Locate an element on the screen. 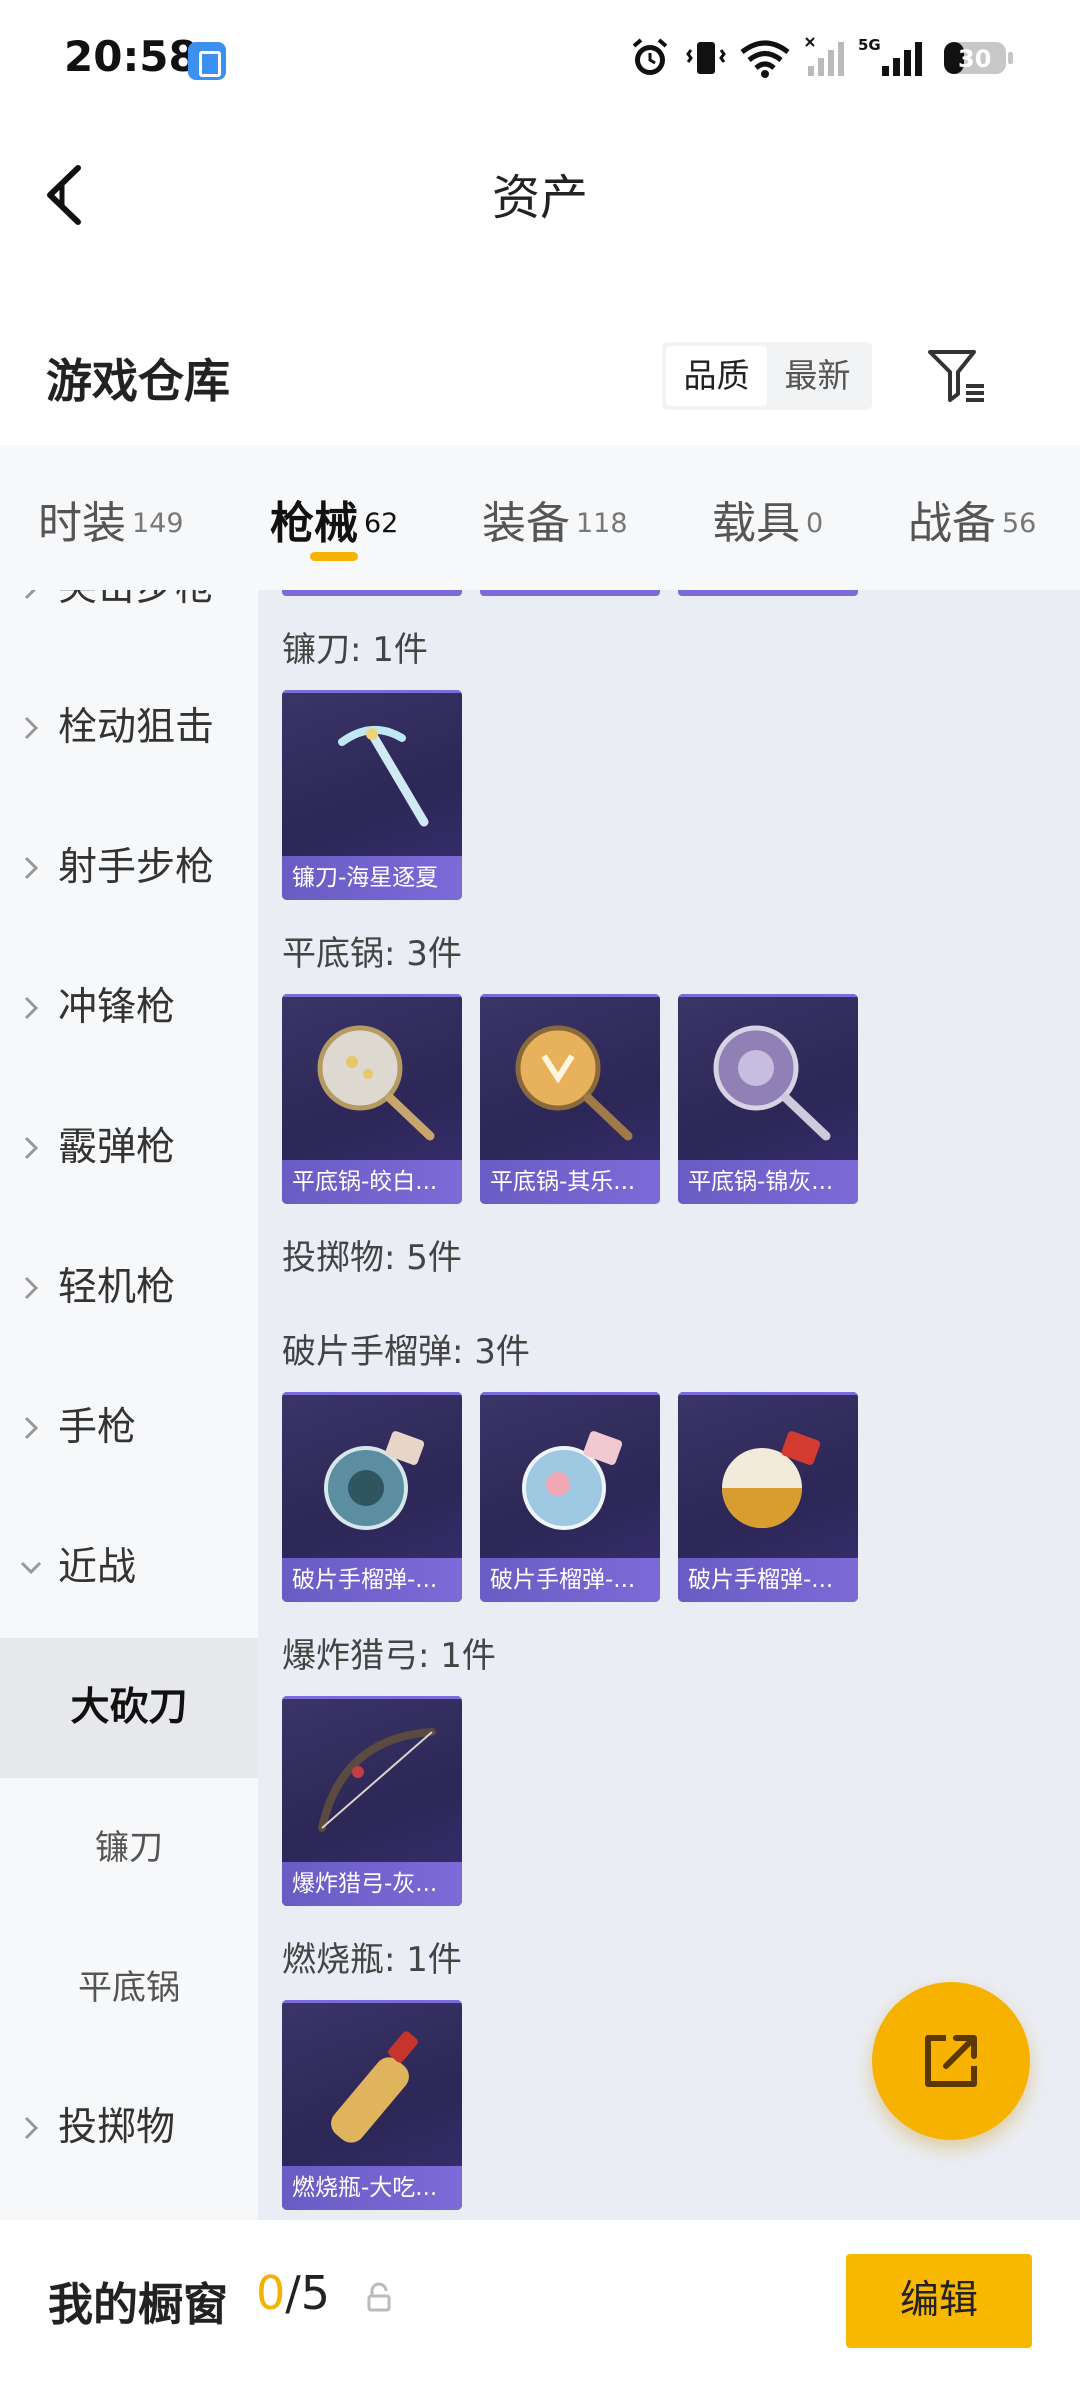  tab-equipment: 装备 118 is located at coordinates (555, 519).